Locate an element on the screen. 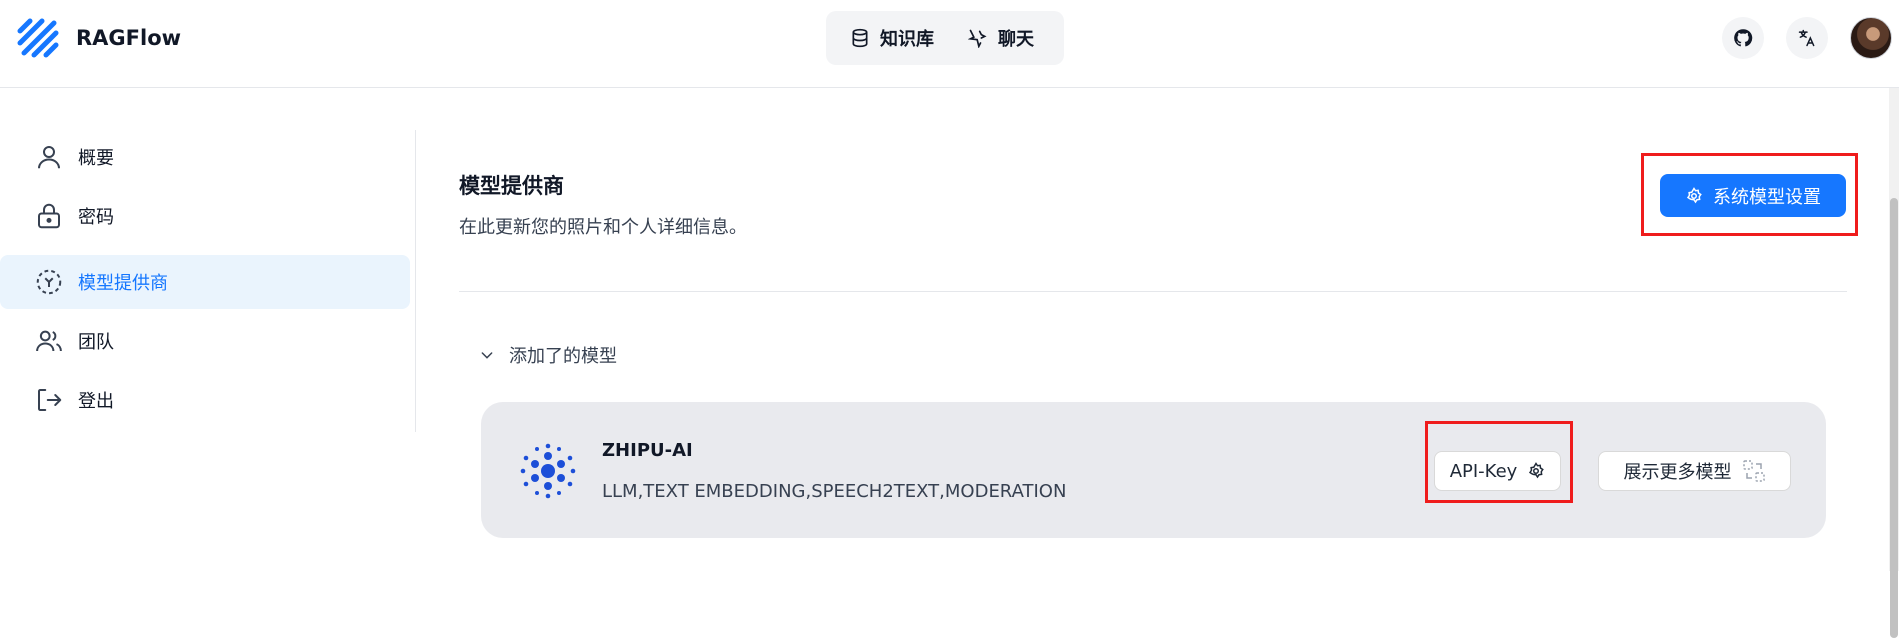  nav-knowledge-base-label: 知识库 is located at coordinates (907, 39).